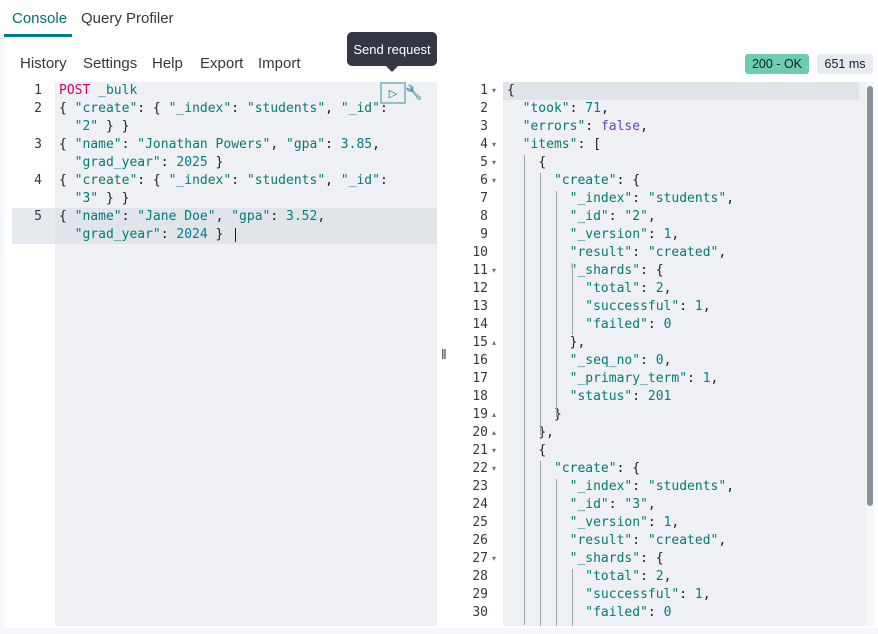 The image size is (878, 634). I want to click on request-code-line: POST _bulk, so click(98, 90).